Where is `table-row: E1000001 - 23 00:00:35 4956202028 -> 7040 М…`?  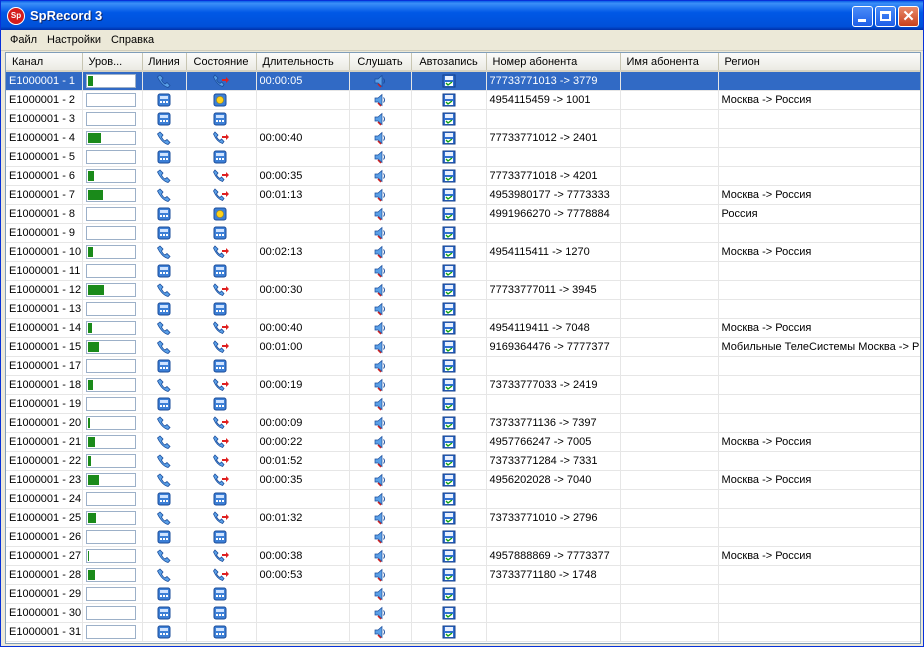
table-row: E1000001 - 23 00:00:35 4956202028 -> 7040 М… is located at coordinates (463, 480).